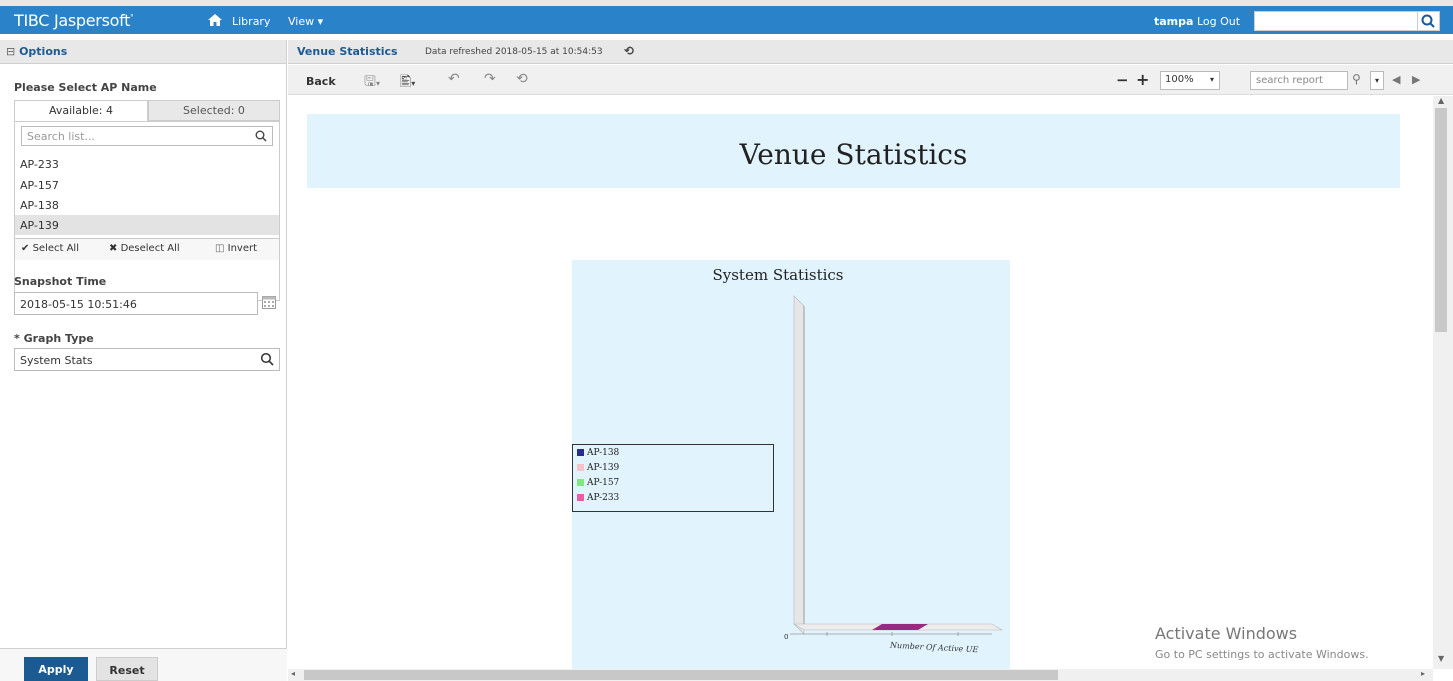 Image resolution: width=1453 pixels, height=681 pixels. I want to click on library-link: Library, so click(251, 21).